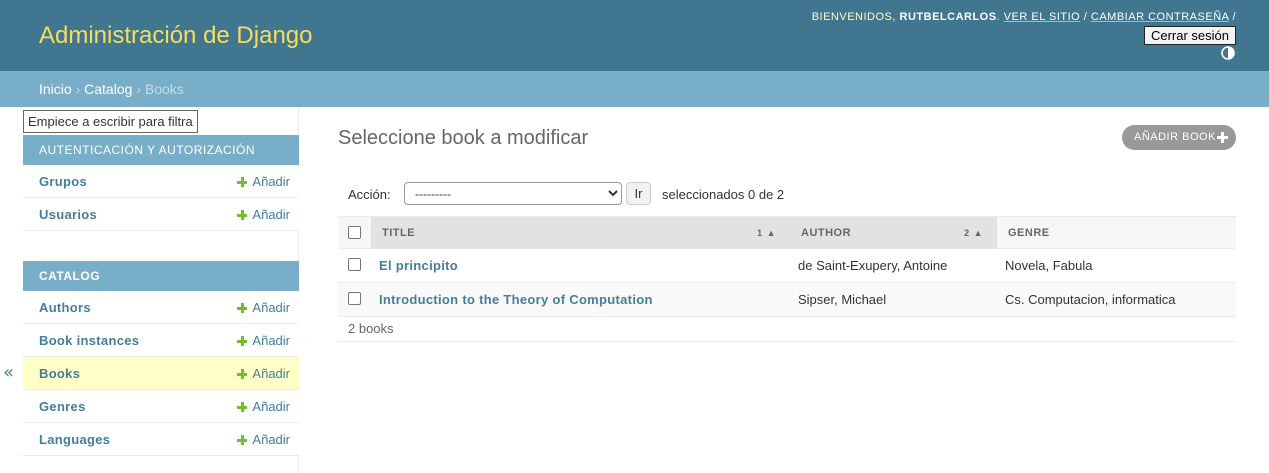 The image size is (1269, 473). Describe the element at coordinates (68, 214) in the screenshot. I see `sidebar-item-label: Usuarios` at that location.